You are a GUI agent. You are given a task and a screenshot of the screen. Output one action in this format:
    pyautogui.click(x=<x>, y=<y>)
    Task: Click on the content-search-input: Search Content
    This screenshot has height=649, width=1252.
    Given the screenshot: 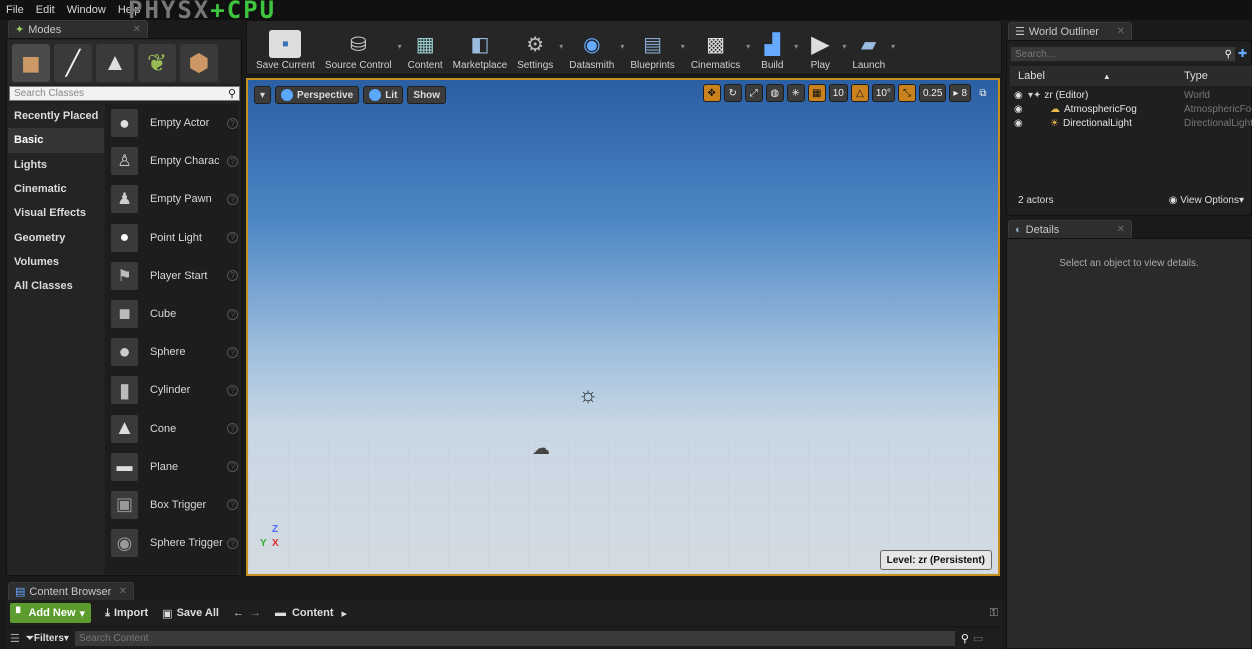 What is the action you would take?
    pyautogui.click(x=514, y=638)
    